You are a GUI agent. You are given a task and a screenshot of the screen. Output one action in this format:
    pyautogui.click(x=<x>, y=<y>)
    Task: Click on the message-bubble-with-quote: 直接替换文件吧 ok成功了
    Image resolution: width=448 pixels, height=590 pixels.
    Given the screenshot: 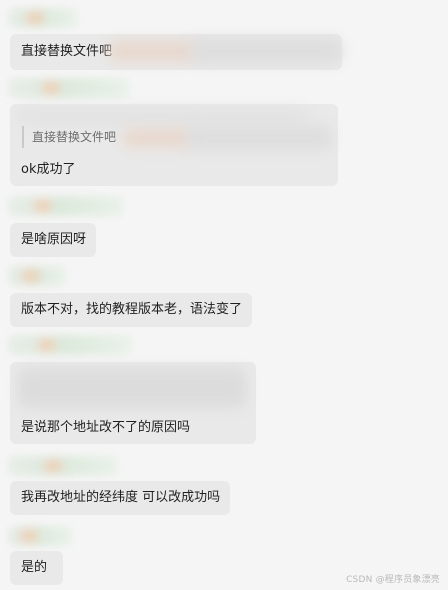 What is the action you would take?
    pyautogui.click(x=174, y=145)
    